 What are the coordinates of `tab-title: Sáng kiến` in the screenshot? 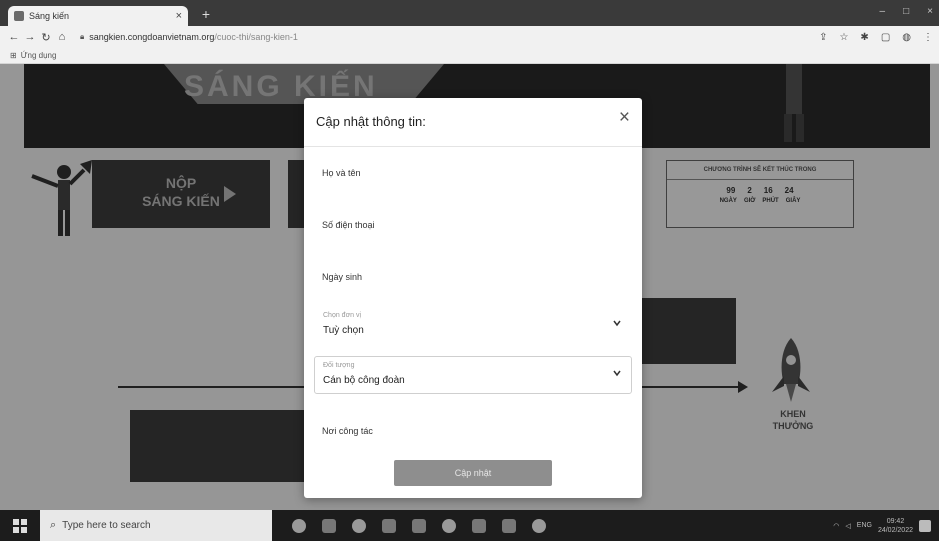 It's located at (49, 16).